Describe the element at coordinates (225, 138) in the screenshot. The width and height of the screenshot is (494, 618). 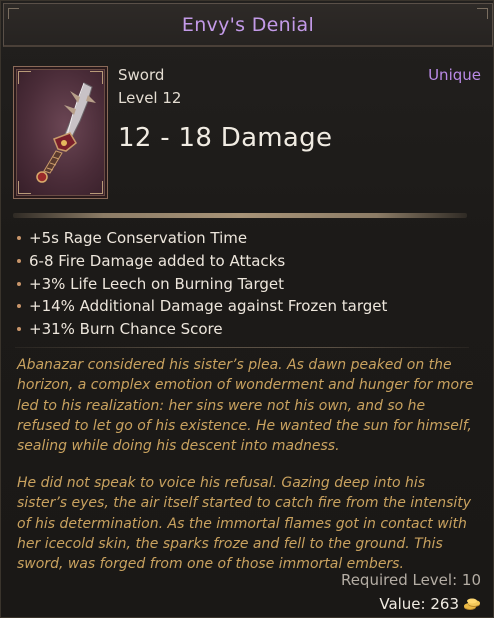
I see `item-damage: 12 - 18 Damage` at that location.